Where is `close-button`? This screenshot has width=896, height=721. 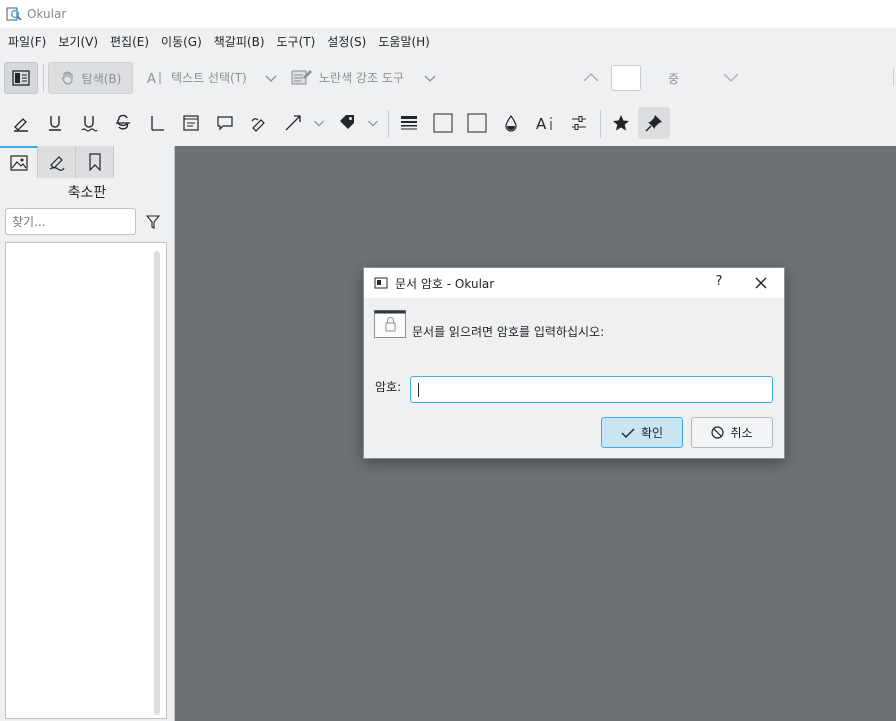
close-button is located at coordinates (761, 283).